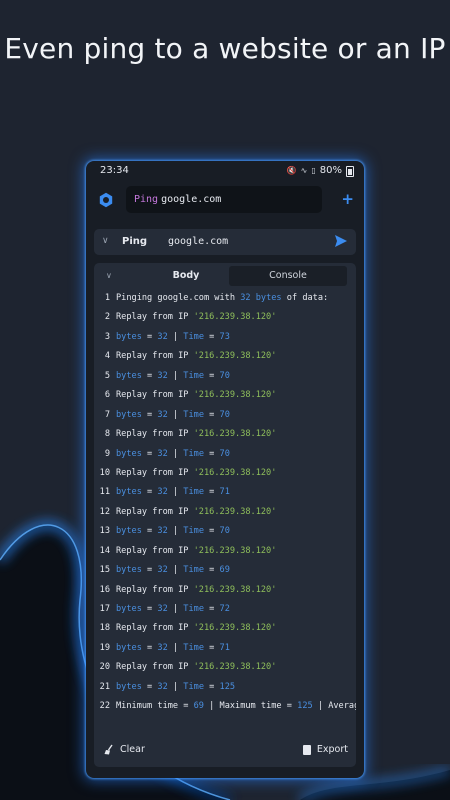 The image size is (450, 800). What do you see at coordinates (106, 200) in the screenshot?
I see `settings-icon` at bounding box center [106, 200].